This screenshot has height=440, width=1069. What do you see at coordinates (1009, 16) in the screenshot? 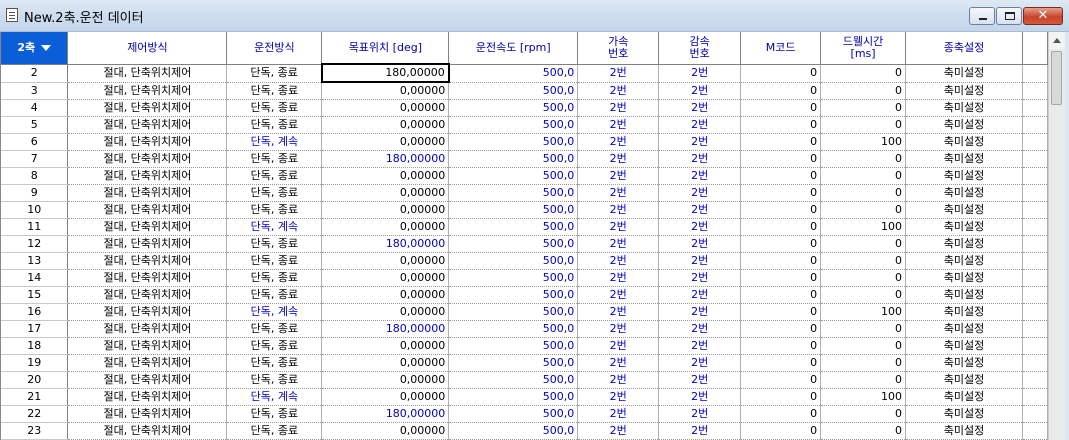
I see `maximize-button` at bounding box center [1009, 16].